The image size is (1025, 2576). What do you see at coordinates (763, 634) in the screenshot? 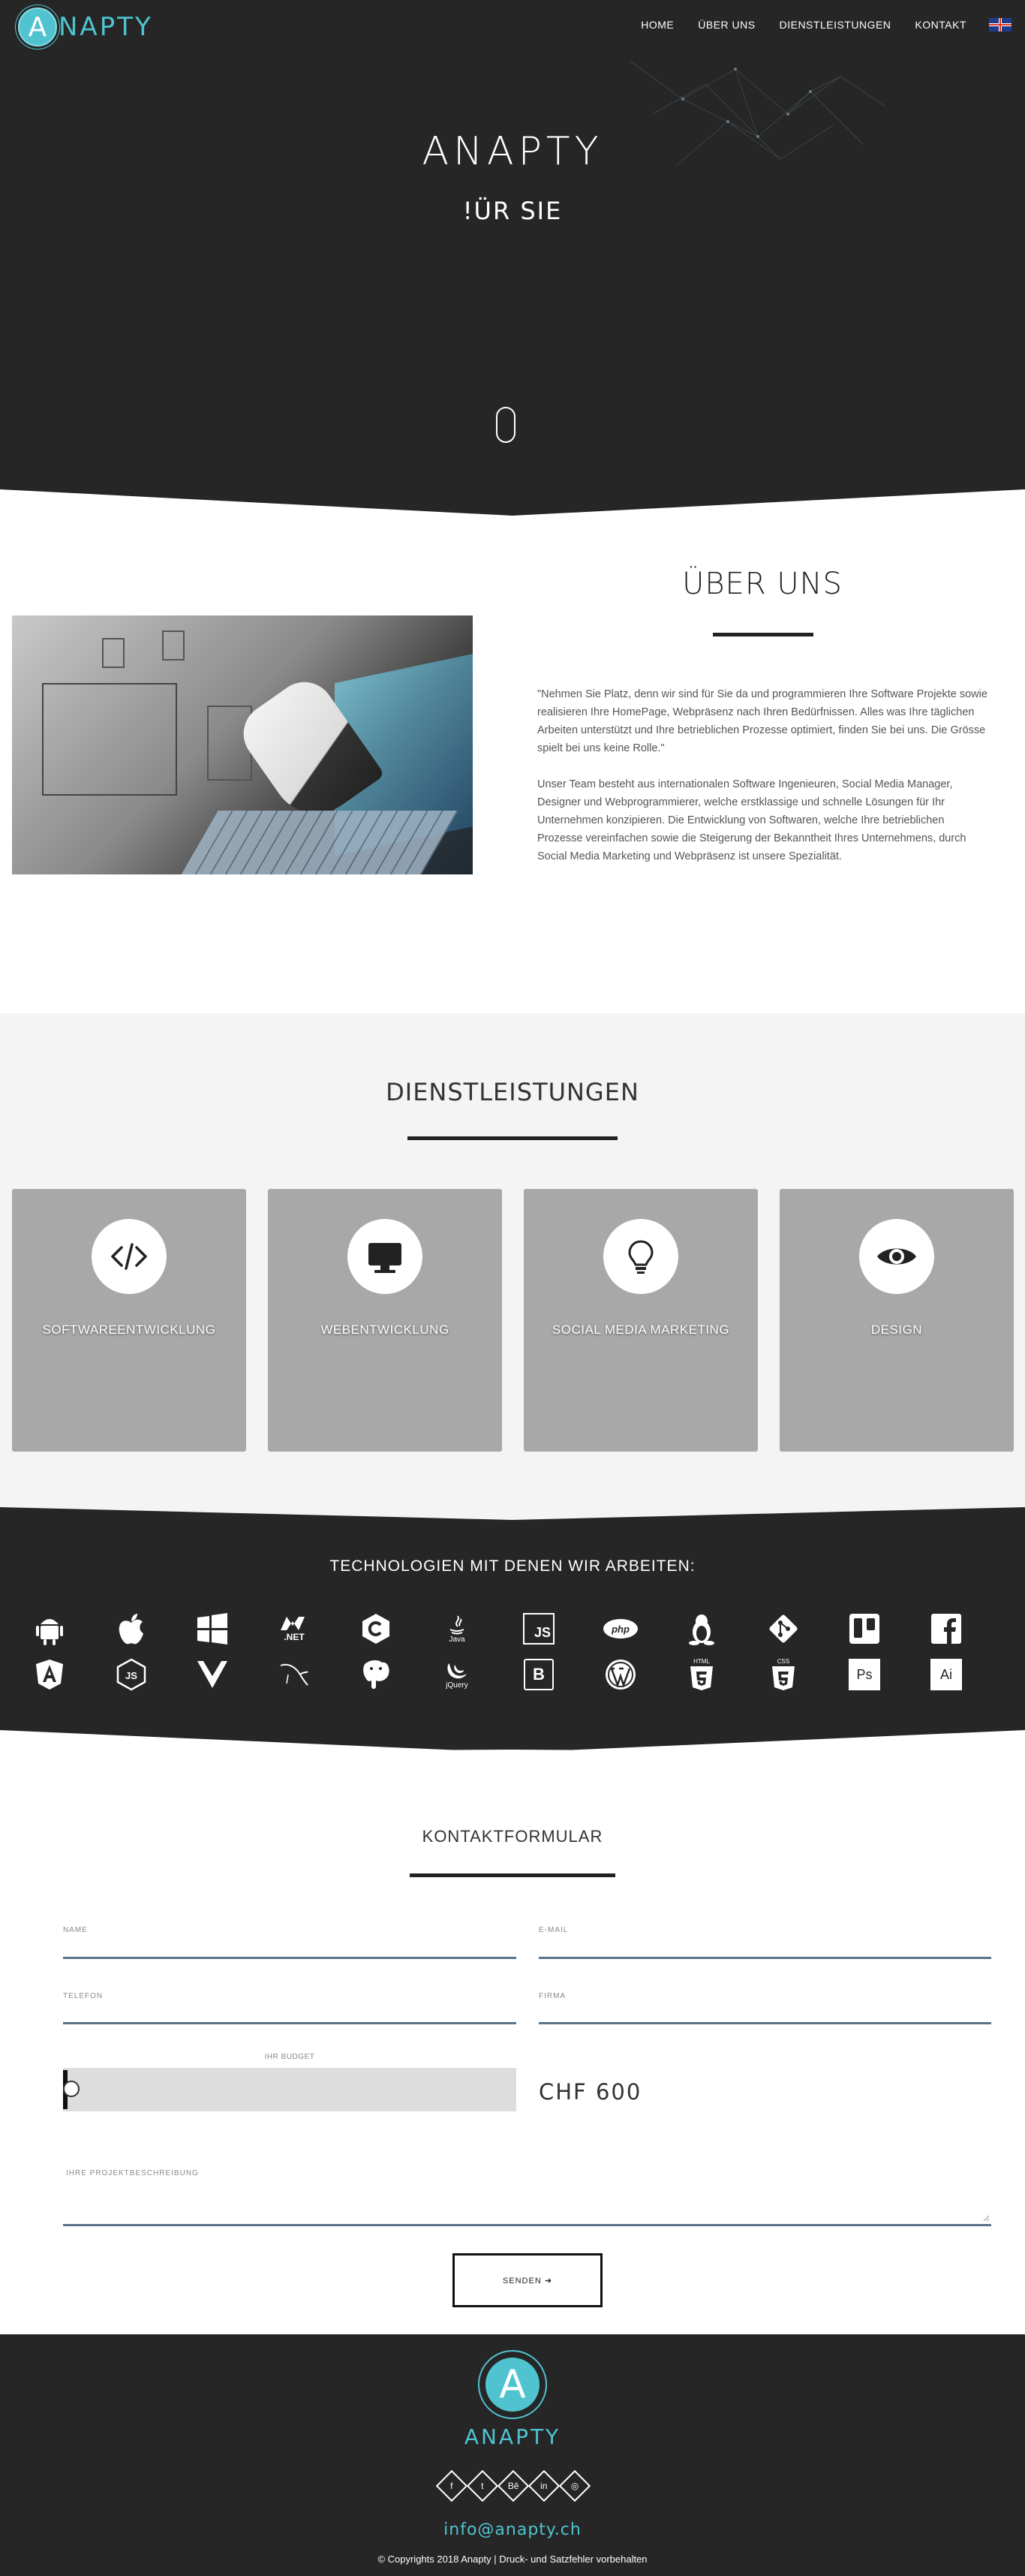
I see `about-divider` at bounding box center [763, 634].